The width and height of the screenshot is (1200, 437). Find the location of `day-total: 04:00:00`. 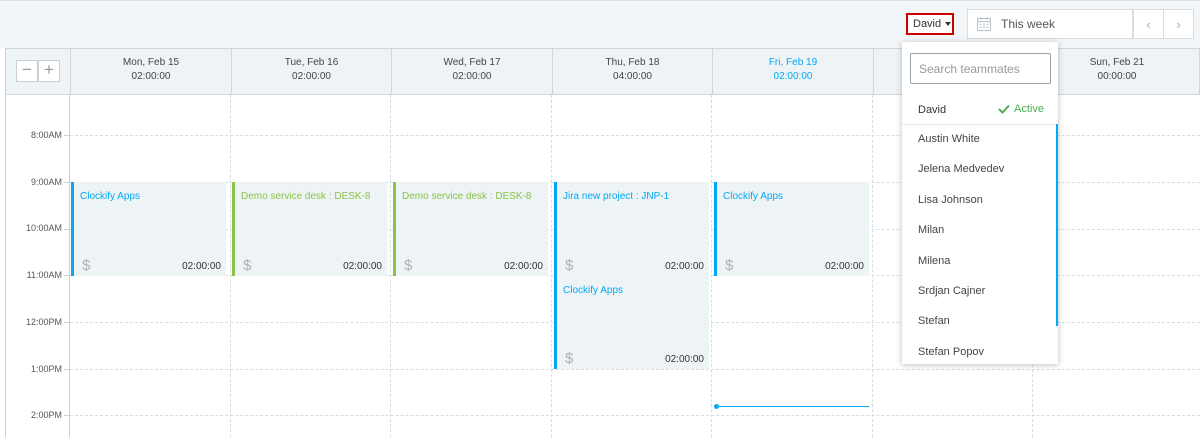

day-total: 04:00:00 is located at coordinates (632, 76).